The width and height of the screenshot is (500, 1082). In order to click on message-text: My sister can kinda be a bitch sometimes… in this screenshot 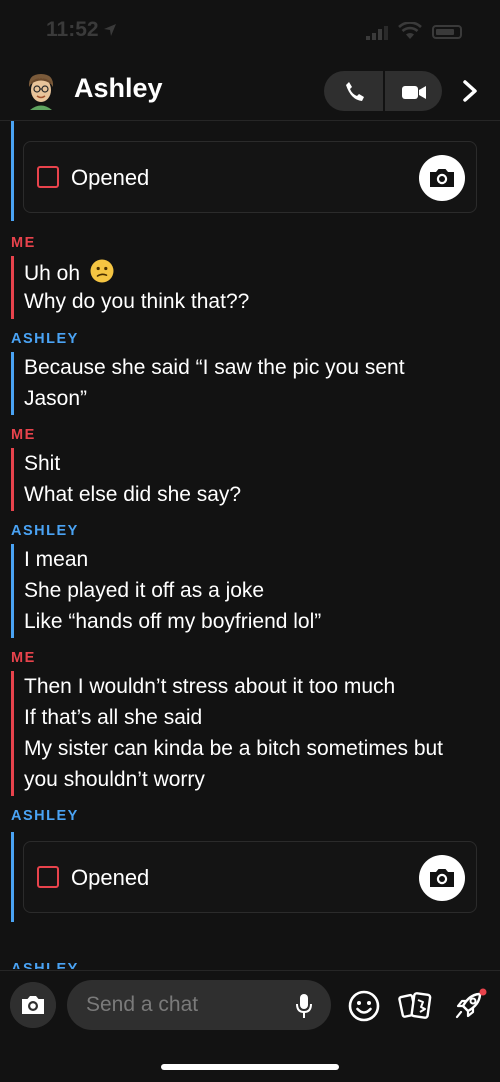, I will do `click(233, 749)`.